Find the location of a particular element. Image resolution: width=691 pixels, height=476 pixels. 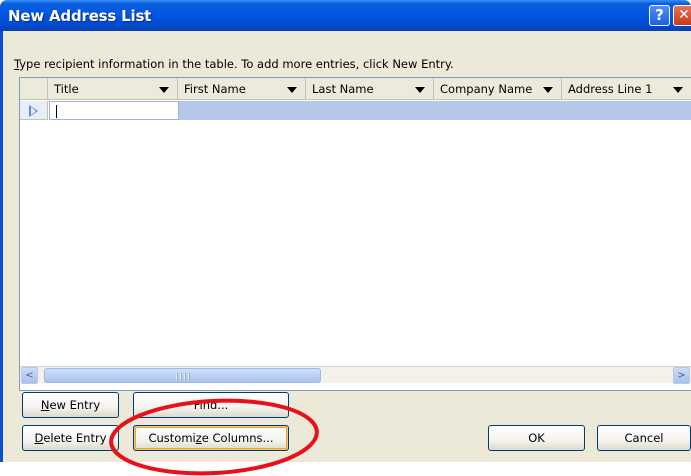

scroll-right-icon: > is located at coordinates (681, 375).